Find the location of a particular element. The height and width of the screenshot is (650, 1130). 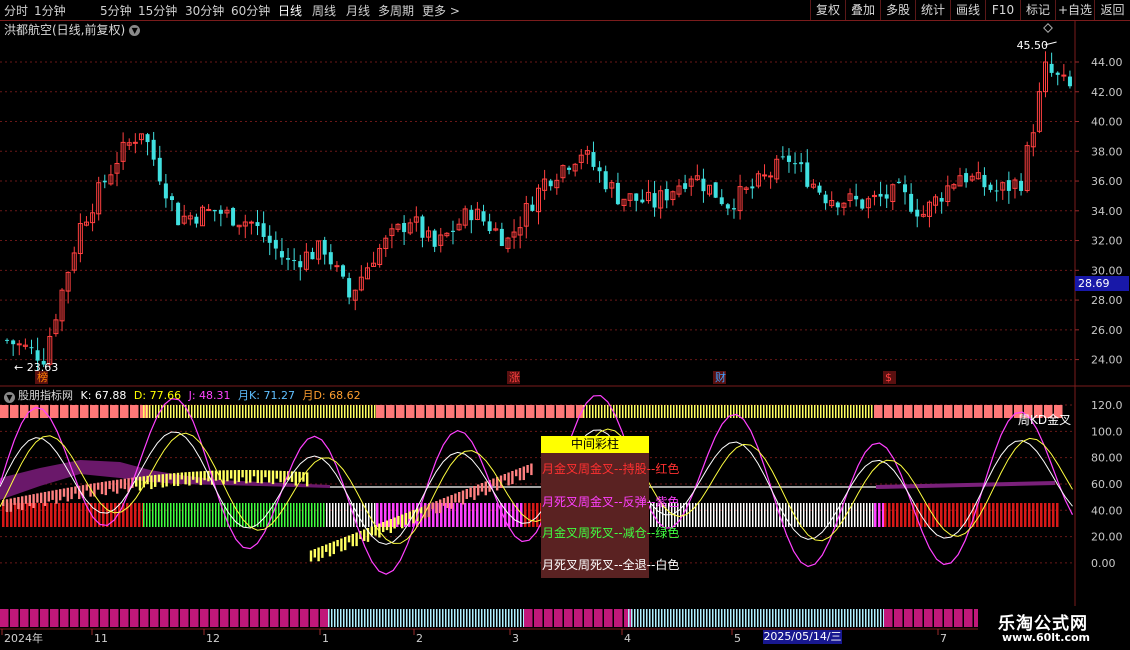

tab-5min: 5分钟 is located at coordinates (116, 10).